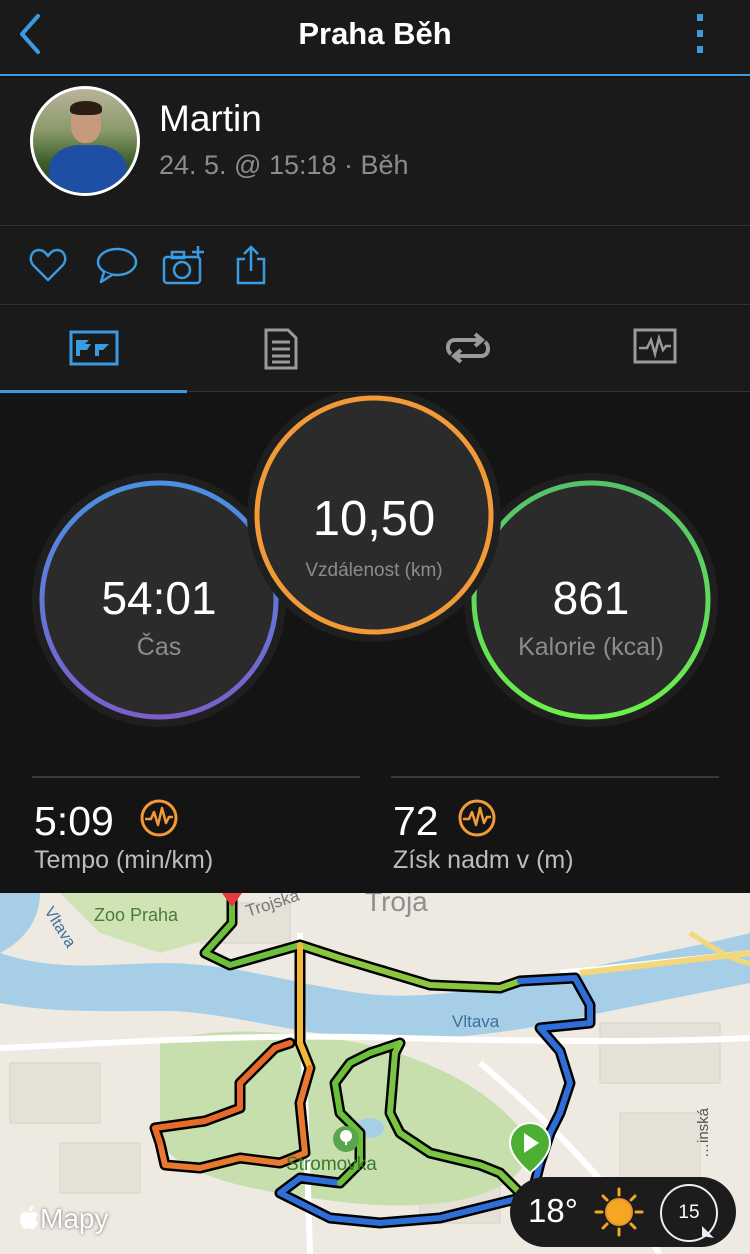 Image resolution: width=750 pixels, height=1254 pixels. I want to click on wind-speed: 15, so click(689, 1212).